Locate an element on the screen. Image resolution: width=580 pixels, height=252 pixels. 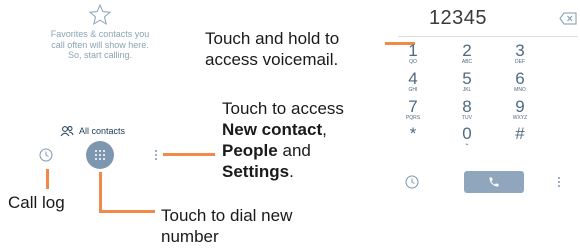
star-icon is located at coordinates (100, 14).